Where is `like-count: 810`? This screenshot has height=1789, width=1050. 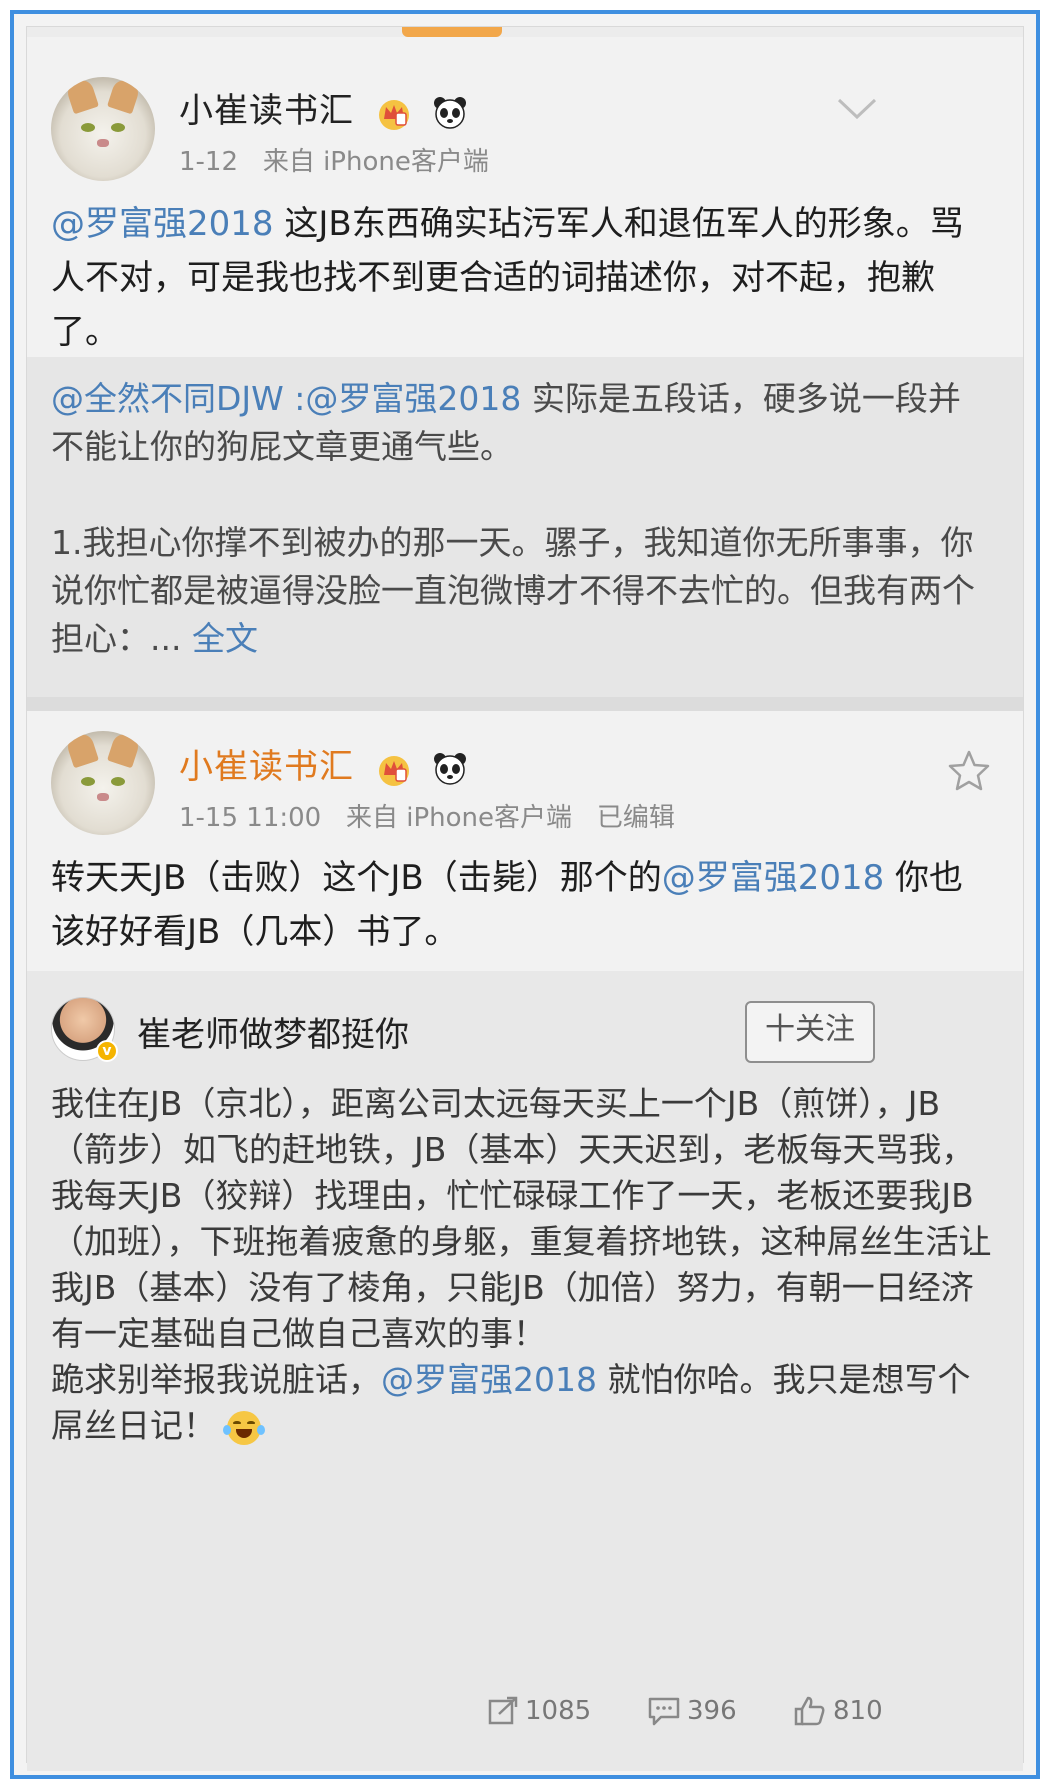 like-count: 810 is located at coordinates (858, 1711).